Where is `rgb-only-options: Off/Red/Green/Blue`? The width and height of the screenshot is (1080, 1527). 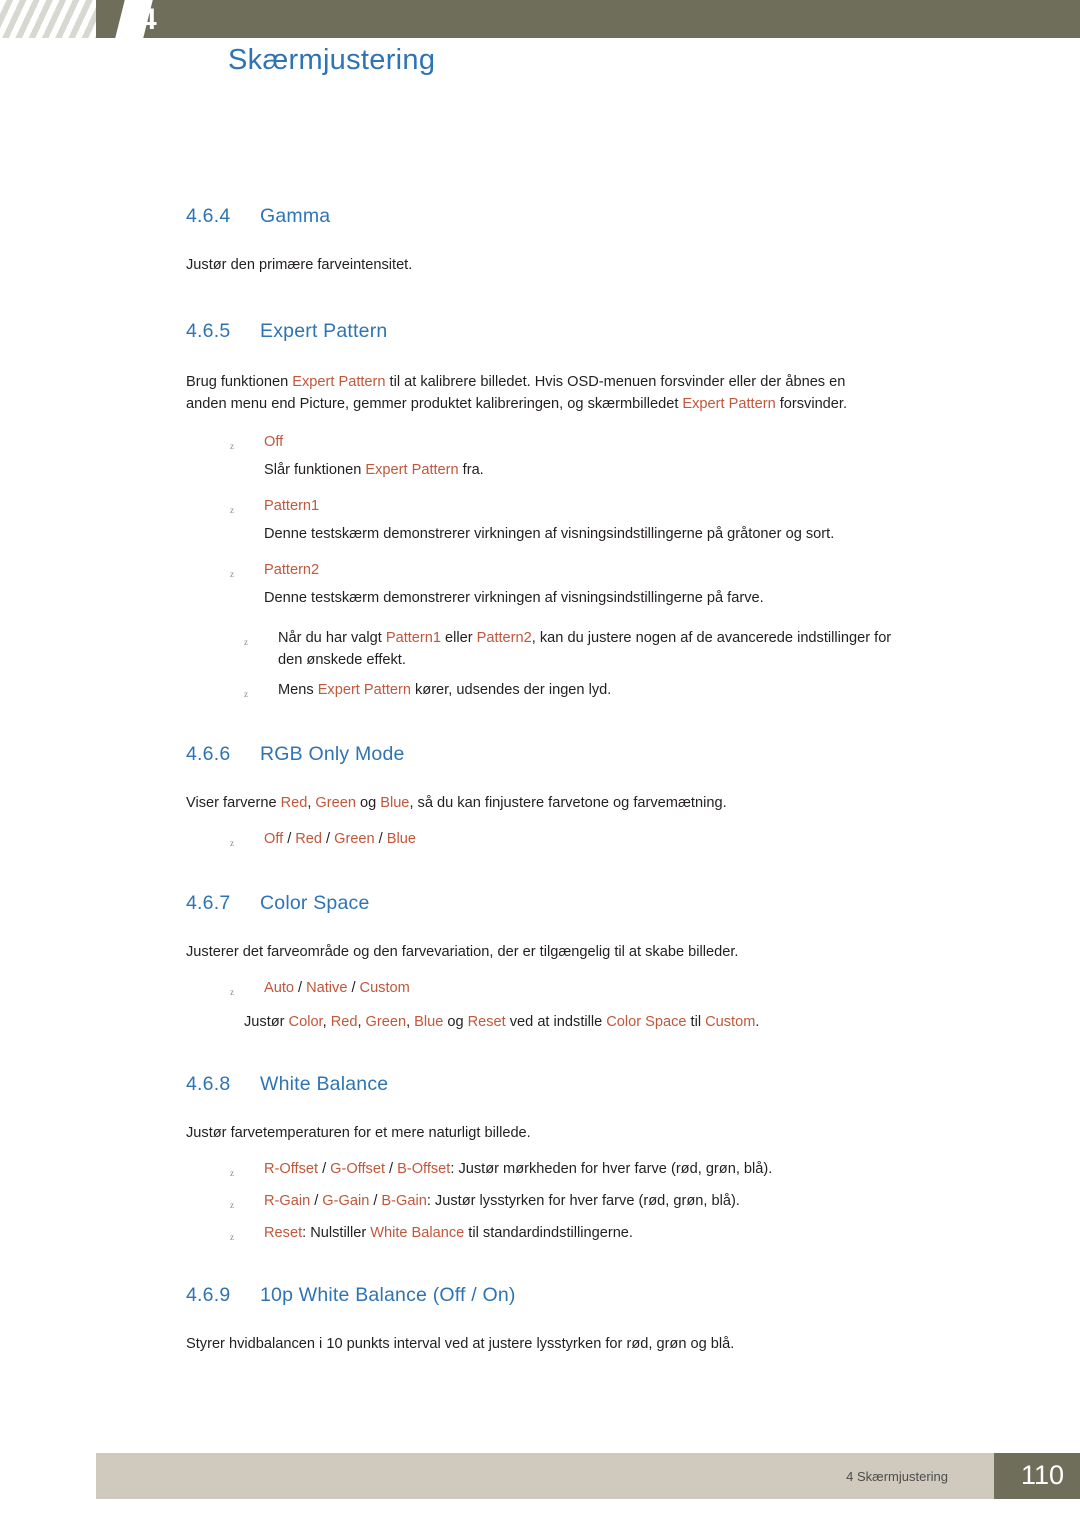 rgb-only-options: Off/Red/Green/Blue is located at coordinates (627, 841).